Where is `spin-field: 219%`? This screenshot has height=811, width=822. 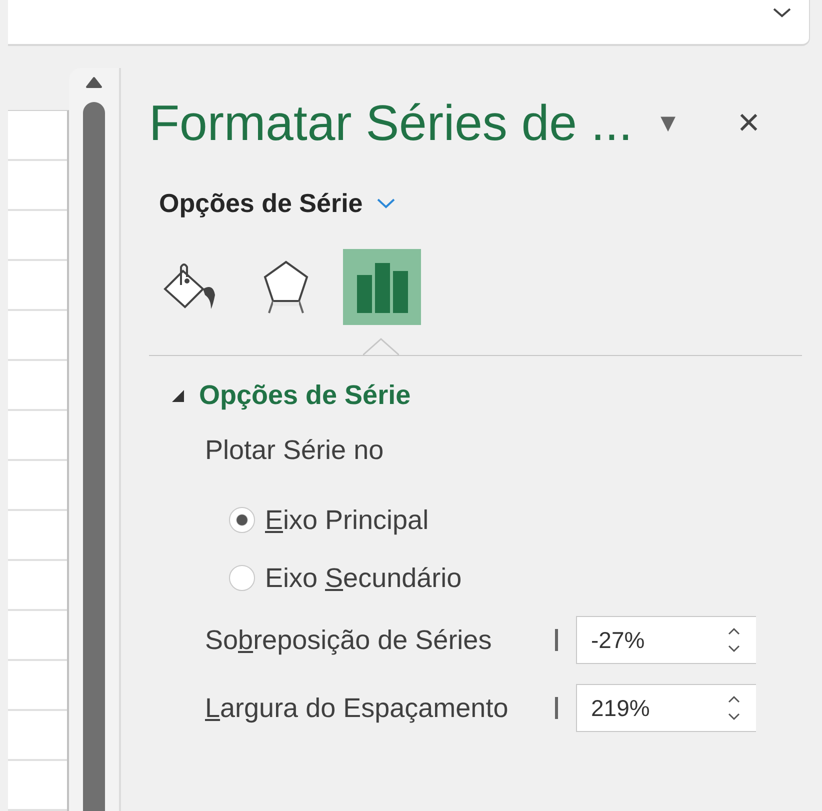 spin-field: 219% is located at coordinates (666, 708).